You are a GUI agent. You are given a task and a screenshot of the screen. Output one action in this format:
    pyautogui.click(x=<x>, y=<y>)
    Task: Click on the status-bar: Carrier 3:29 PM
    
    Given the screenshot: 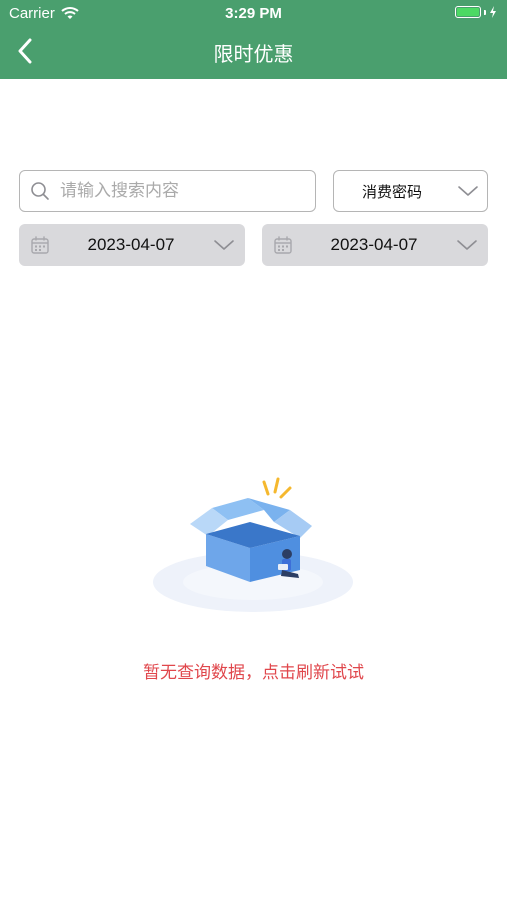 What is the action you would take?
    pyautogui.click(x=253, y=14)
    